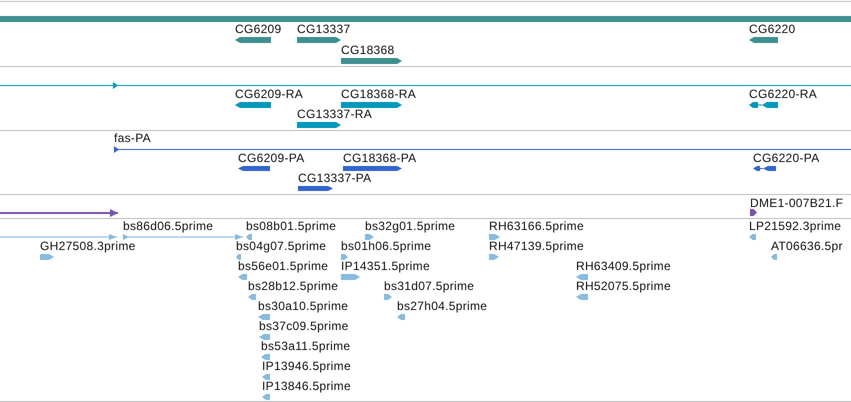  I want to click on feature-label: bs86d06.5prime, so click(168, 226).